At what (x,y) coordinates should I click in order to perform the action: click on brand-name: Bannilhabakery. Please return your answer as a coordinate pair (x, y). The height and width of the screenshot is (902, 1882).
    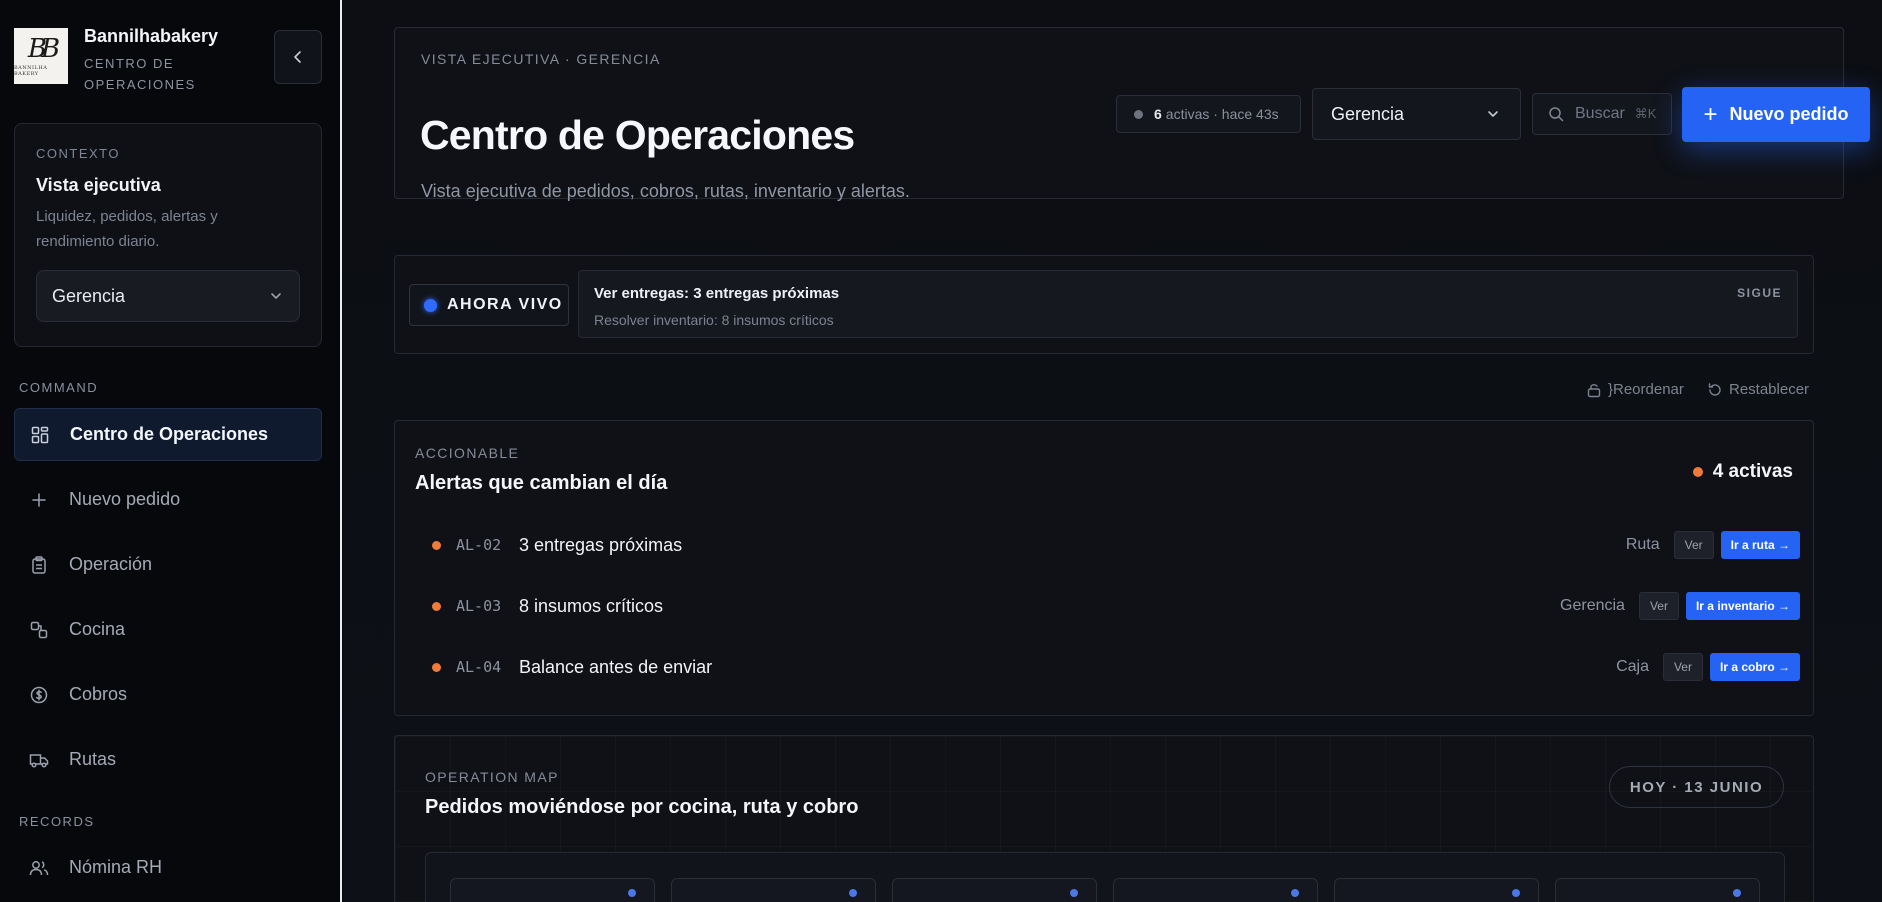
    Looking at the image, I should click on (151, 36).